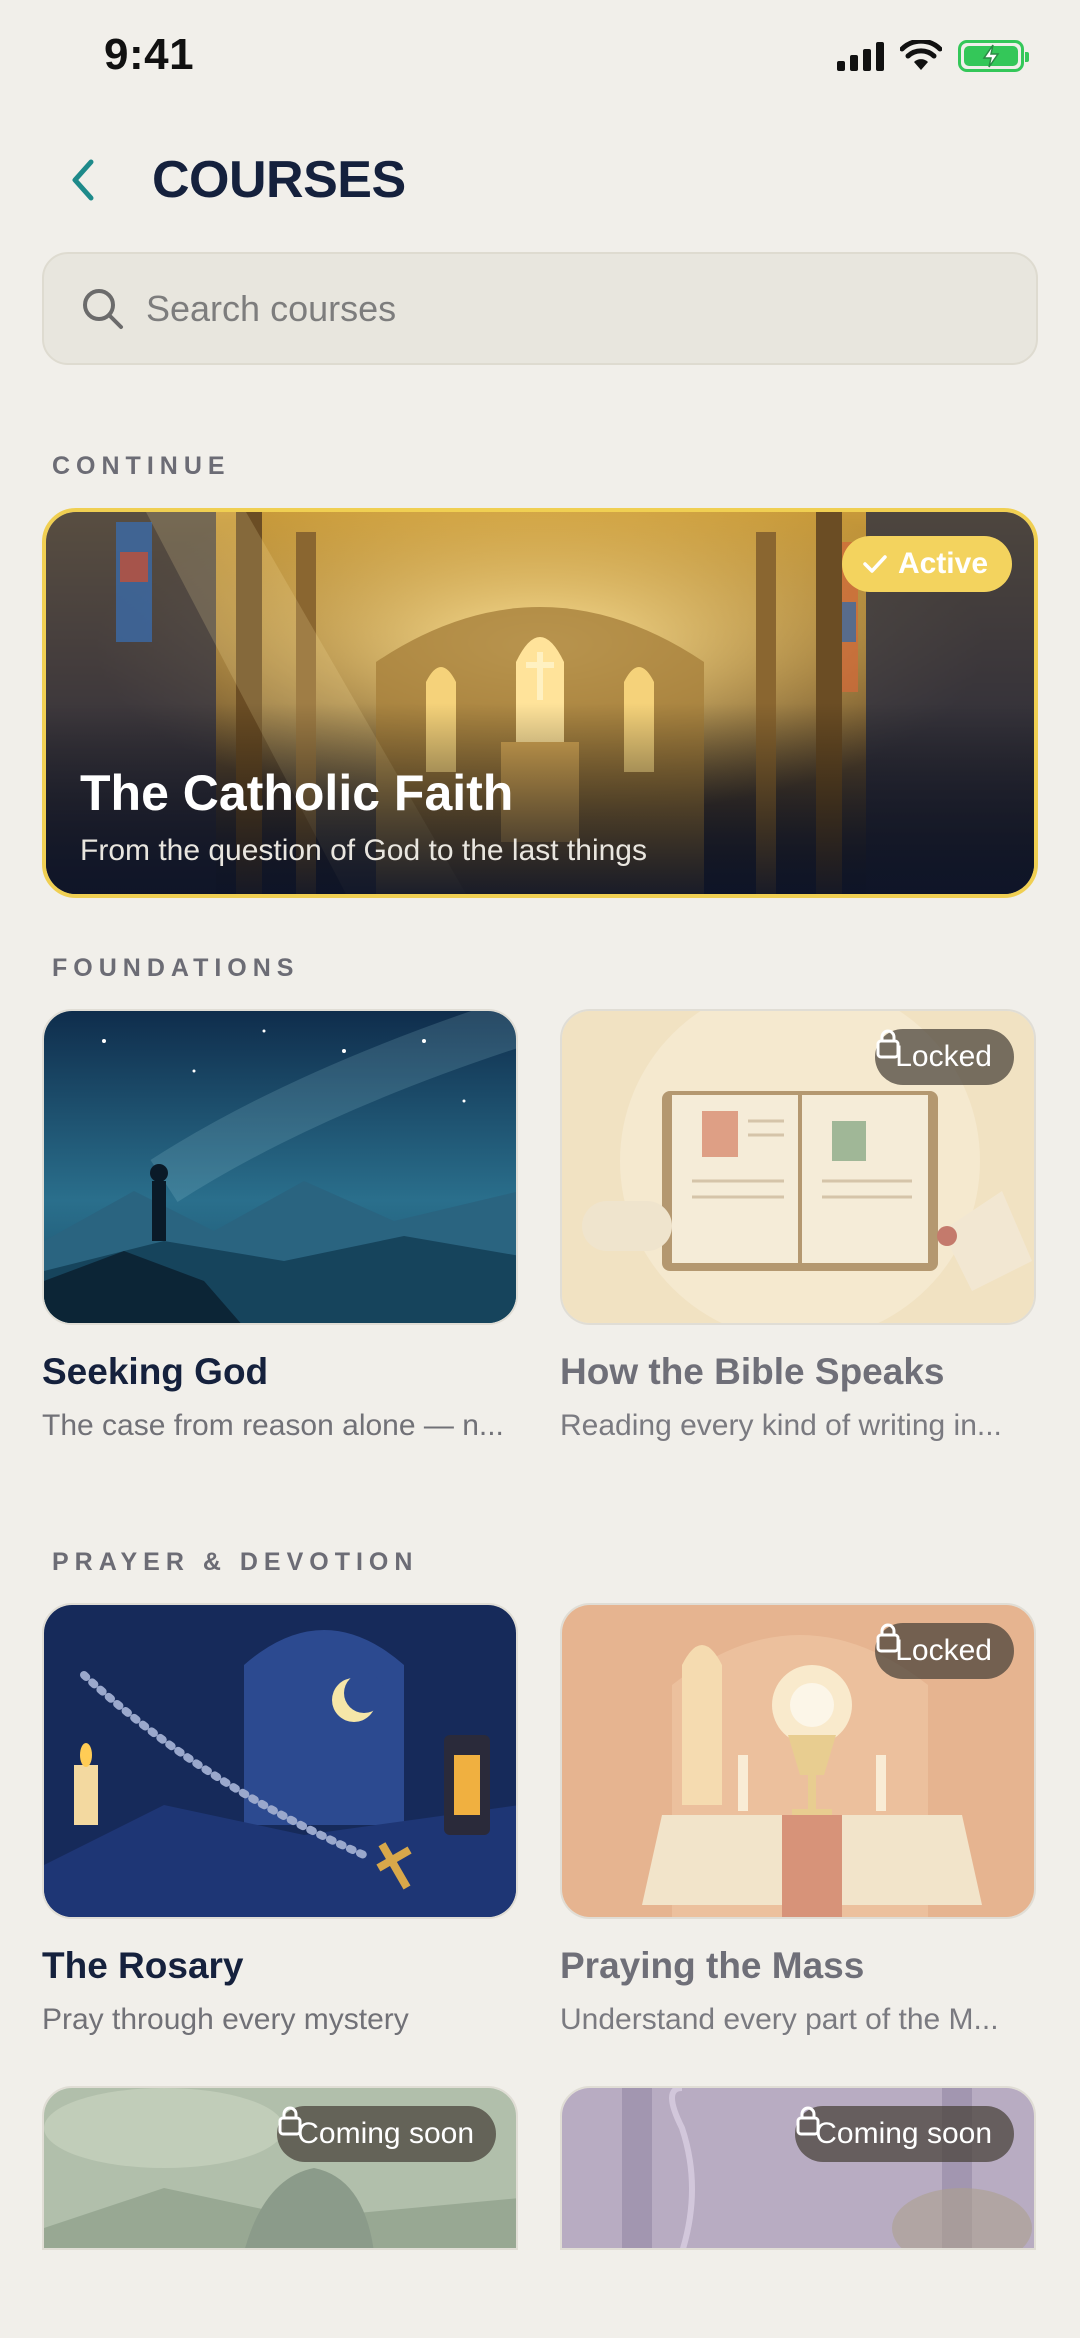  What do you see at coordinates (297, 793) in the screenshot?
I see `featured-course-title: The Catholic Faith` at bounding box center [297, 793].